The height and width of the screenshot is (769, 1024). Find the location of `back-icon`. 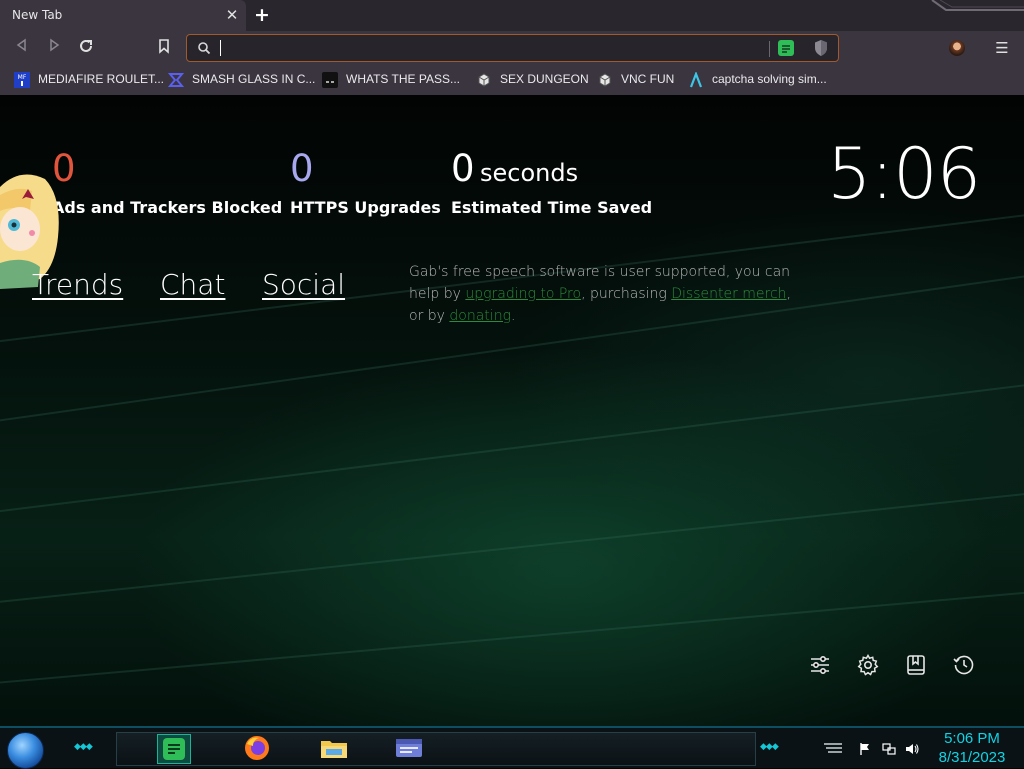

back-icon is located at coordinates (21, 45).